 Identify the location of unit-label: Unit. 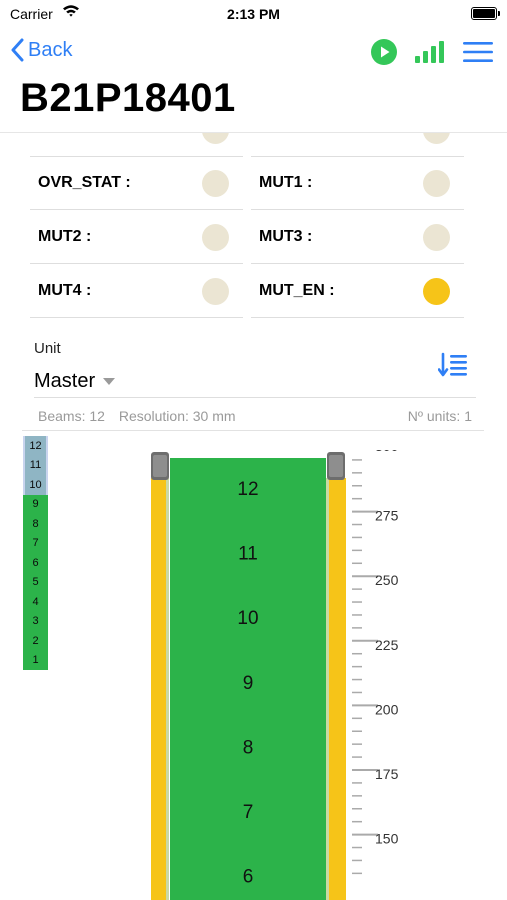
(47, 348).